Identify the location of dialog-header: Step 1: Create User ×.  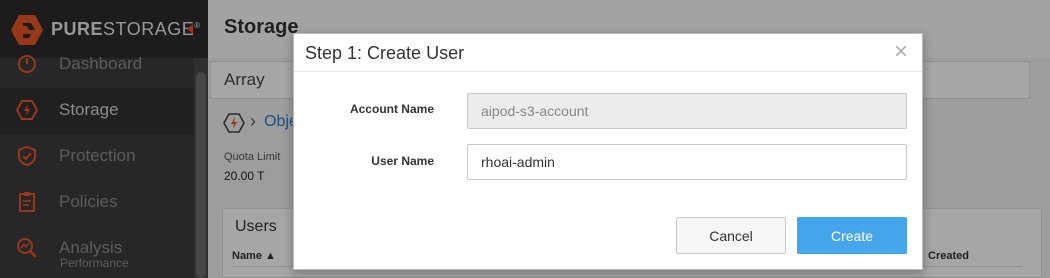
(608, 53).